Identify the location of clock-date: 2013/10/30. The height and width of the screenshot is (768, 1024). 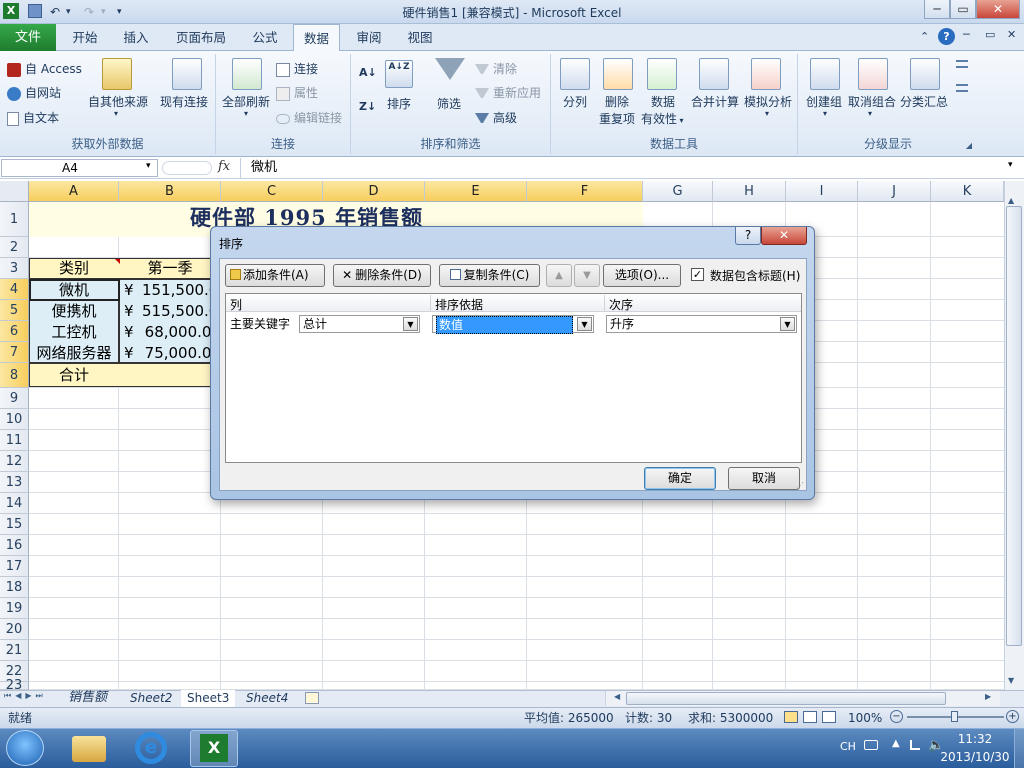
(975, 757).